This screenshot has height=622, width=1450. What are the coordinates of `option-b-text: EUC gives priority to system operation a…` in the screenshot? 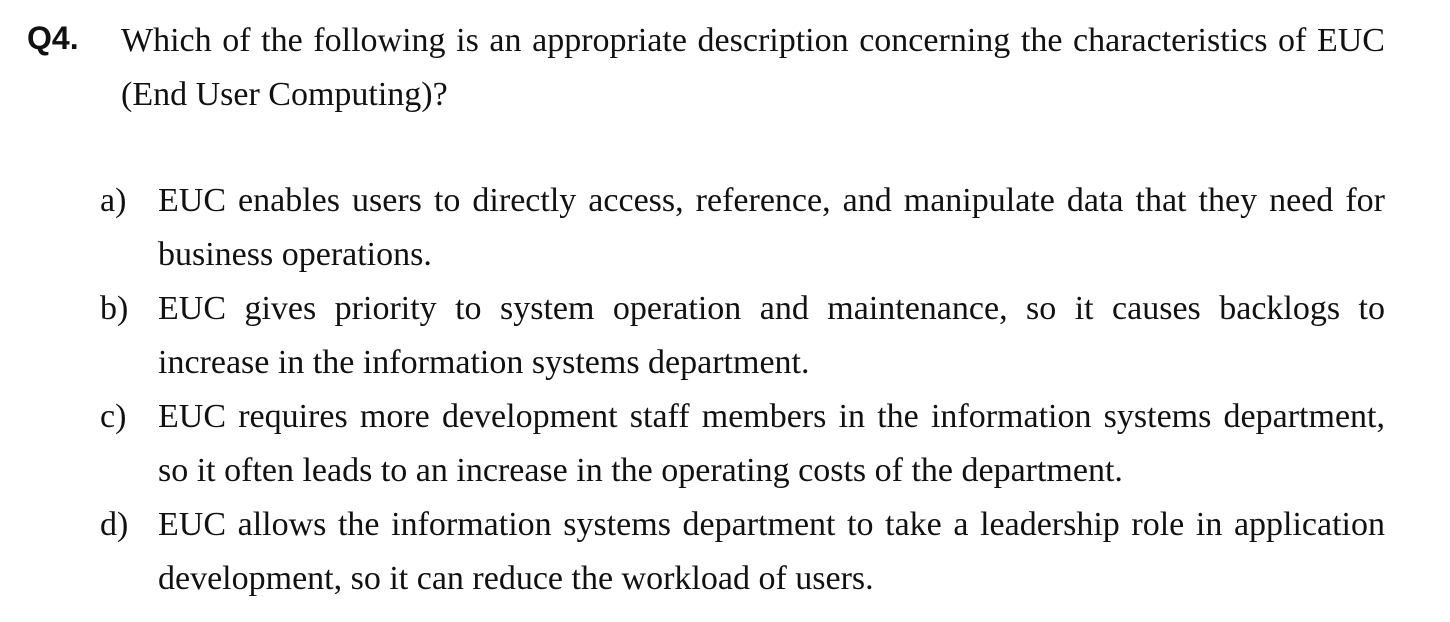 It's located at (771, 335).